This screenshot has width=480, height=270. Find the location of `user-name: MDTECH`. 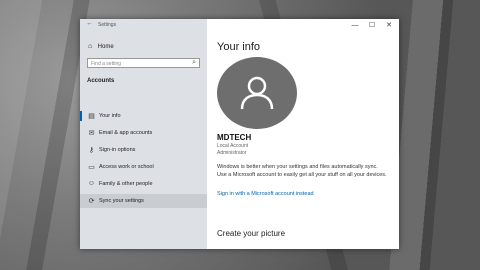

user-name: MDTECH is located at coordinates (234, 137).